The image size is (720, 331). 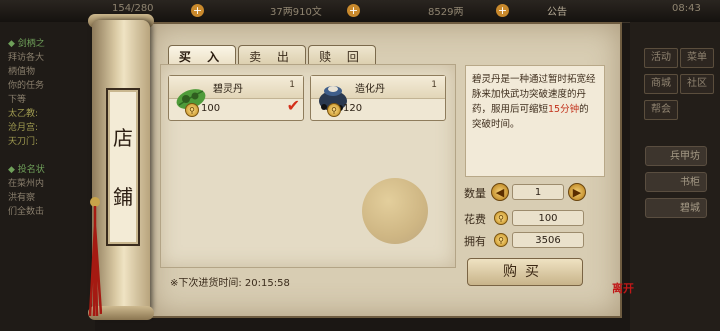 What do you see at coordinates (26, 212) in the screenshot?
I see `quest-line: 们全数击` at bounding box center [26, 212].